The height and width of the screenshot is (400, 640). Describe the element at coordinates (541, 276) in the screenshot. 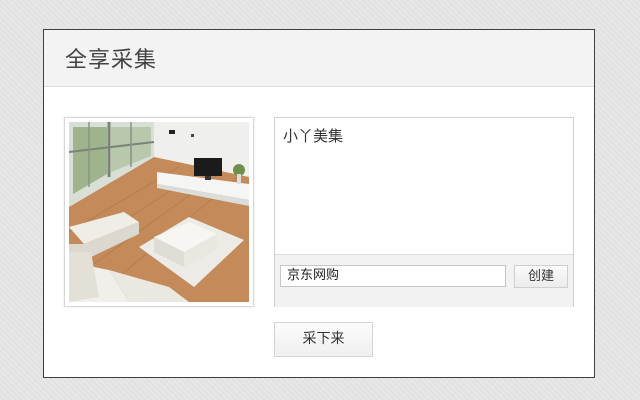

I see `create-button: 创建` at that location.